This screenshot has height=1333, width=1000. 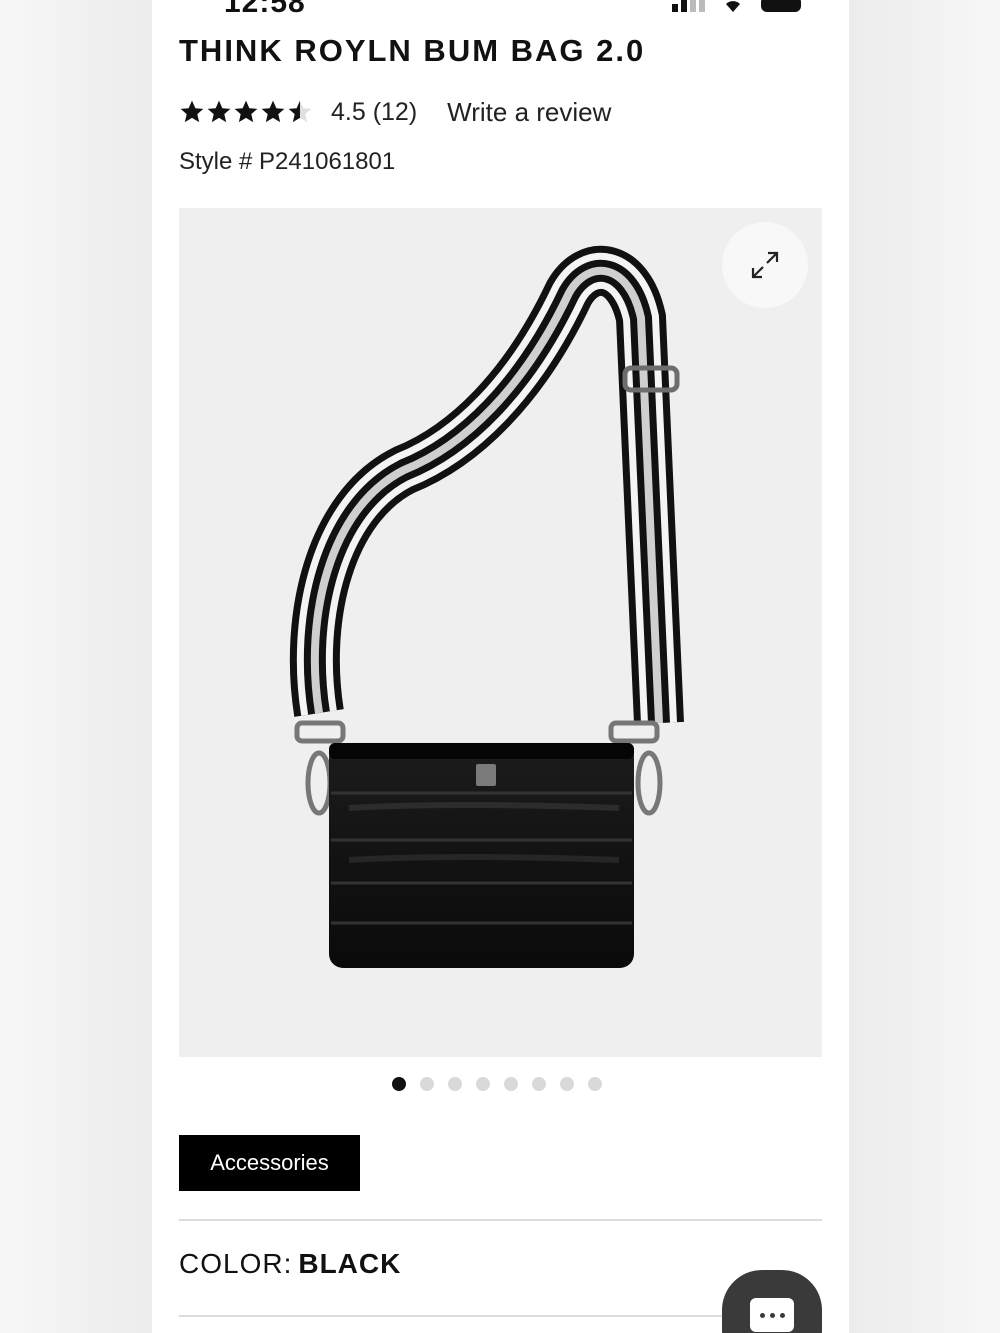 What do you see at coordinates (529, 112) in the screenshot?
I see `write-review-link: Write a review` at bounding box center [529, 112].